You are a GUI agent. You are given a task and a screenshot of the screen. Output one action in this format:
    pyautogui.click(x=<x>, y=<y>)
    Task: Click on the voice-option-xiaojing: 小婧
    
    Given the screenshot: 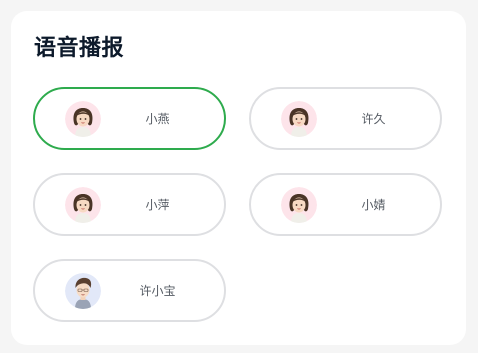 What is the action you would take?
    pyautogui.click(x=345, y=204)
    